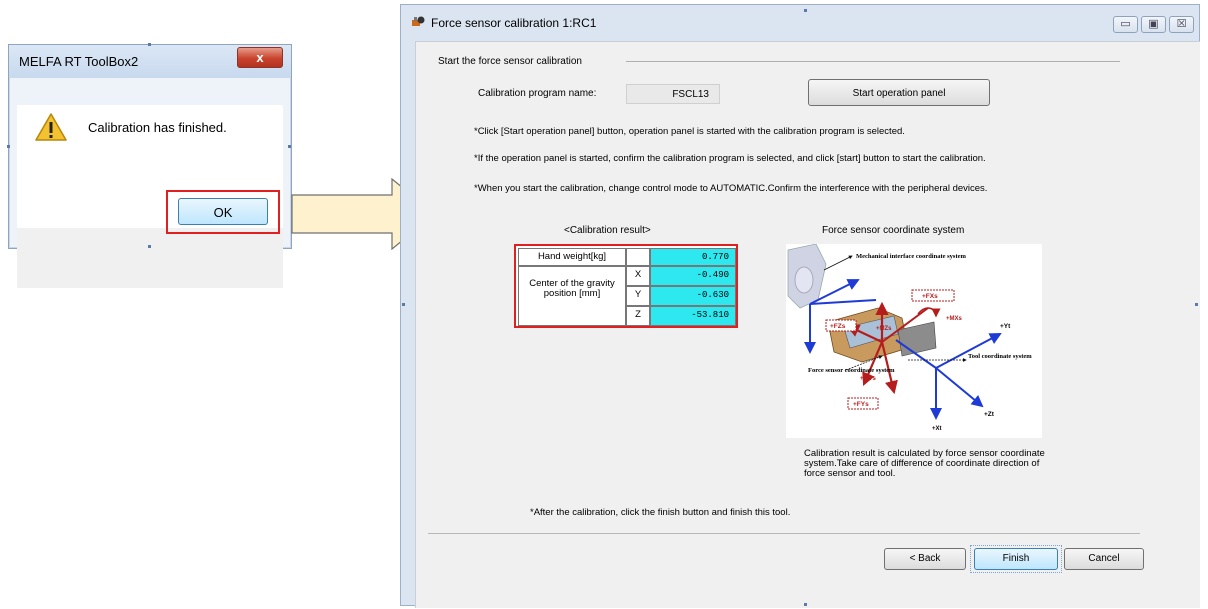 This screenshot has width=1208, height=609. I want to click on window-close-button: ☒, so click(1181, 24).